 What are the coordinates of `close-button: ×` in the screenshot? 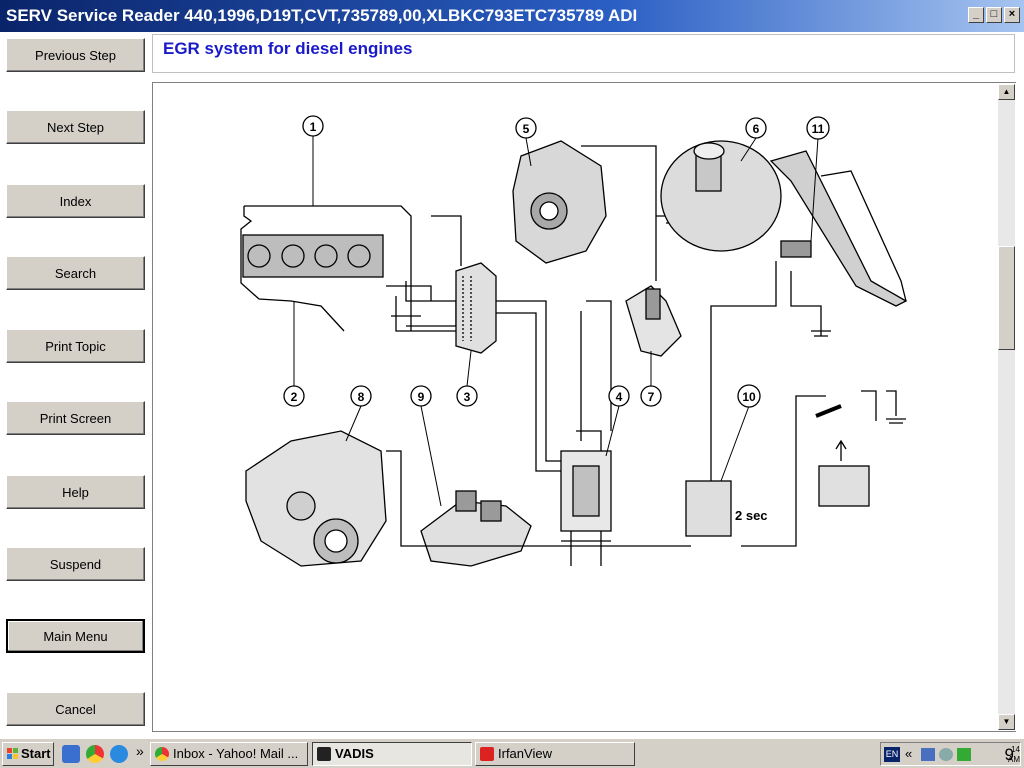 It's located at (1012, 15).